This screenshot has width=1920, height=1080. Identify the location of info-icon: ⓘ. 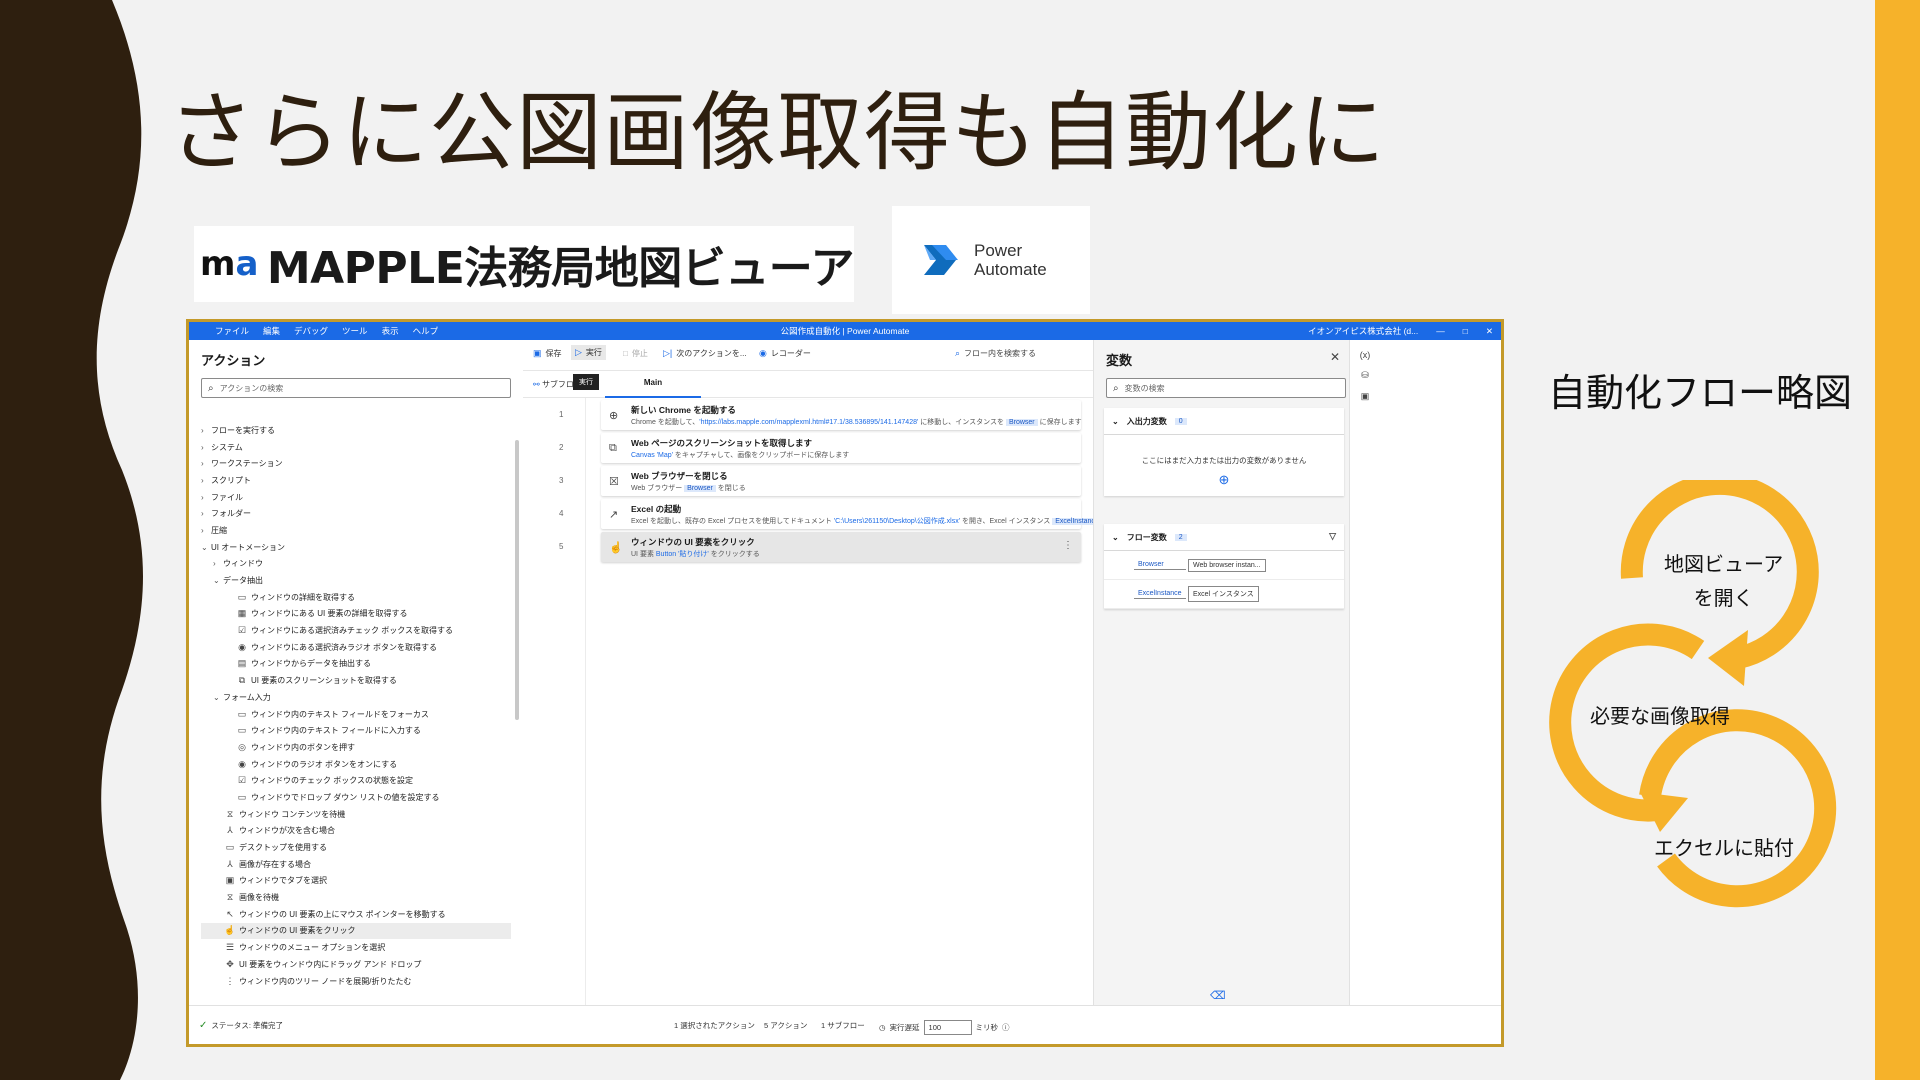
(1006, 1027).